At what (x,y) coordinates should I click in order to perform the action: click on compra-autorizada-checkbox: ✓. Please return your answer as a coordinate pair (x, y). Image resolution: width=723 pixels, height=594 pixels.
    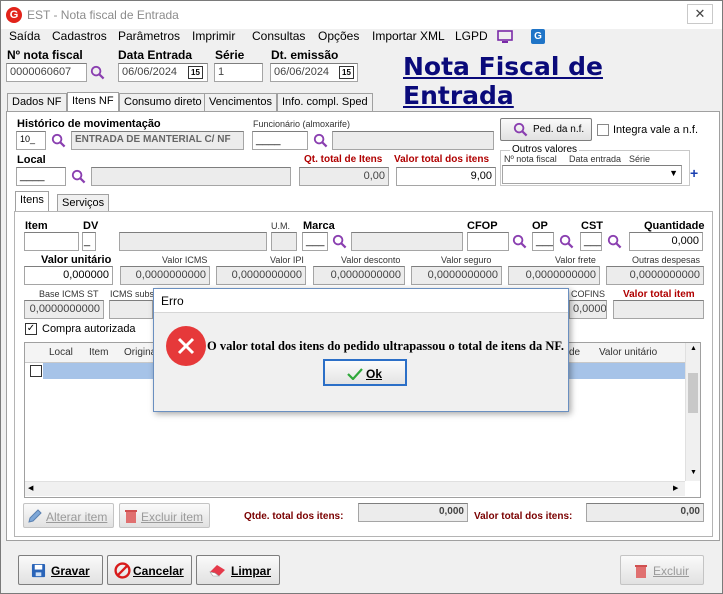
    Looking at the image, I should click on (31, 329).